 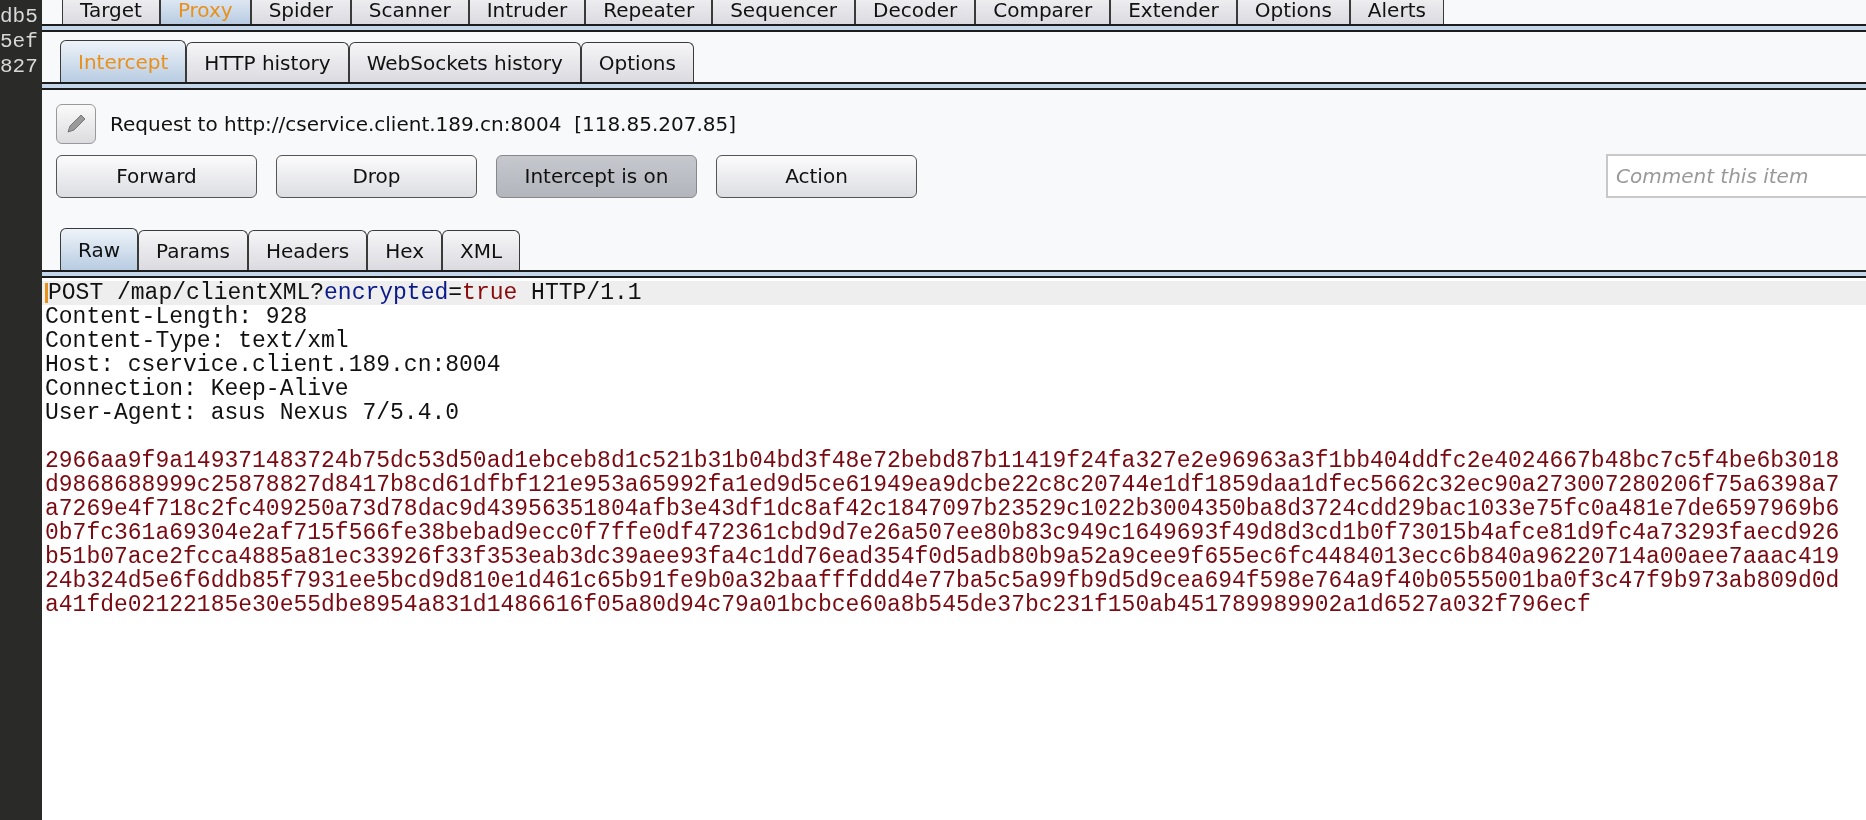 What do you see at coordinates (942, 557) in the screenshot?
I see `body-line: b51b07ace2fcca4885a81ec33926f33f353eab3dc39aee93fa4c1dd76ead354f0d5adb80b9a52a9cee9f655ec6fc4484013ecc6b840a96220714a00aee7aaac419` at bounding box center [942, 557].